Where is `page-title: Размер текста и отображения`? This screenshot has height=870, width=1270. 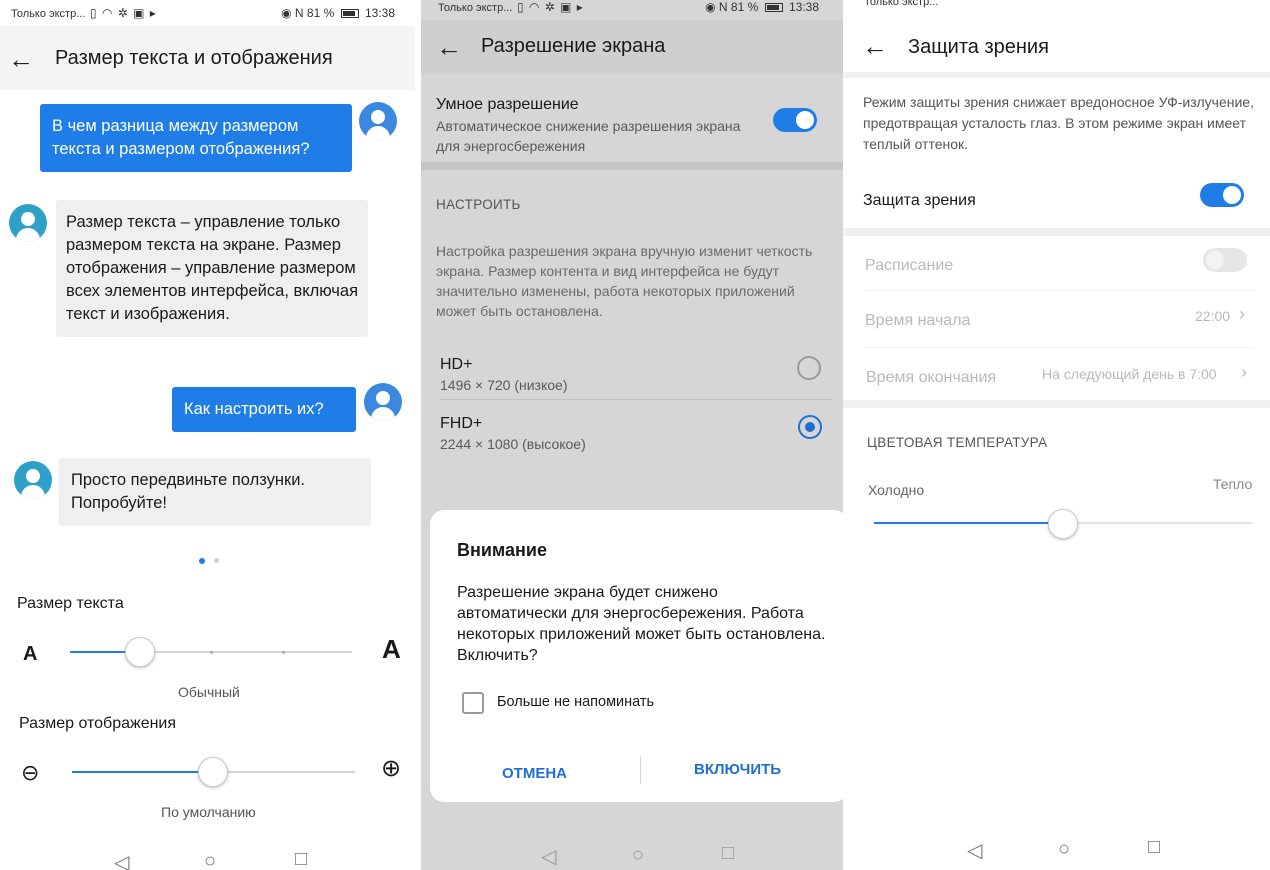 page-title: Размер текста и отображения is located at coordinates (194, 58).